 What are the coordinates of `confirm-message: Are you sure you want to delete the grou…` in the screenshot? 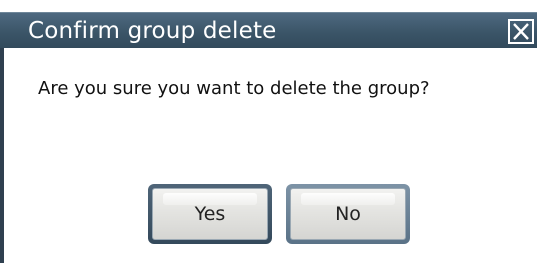 It's located at (234, 88).